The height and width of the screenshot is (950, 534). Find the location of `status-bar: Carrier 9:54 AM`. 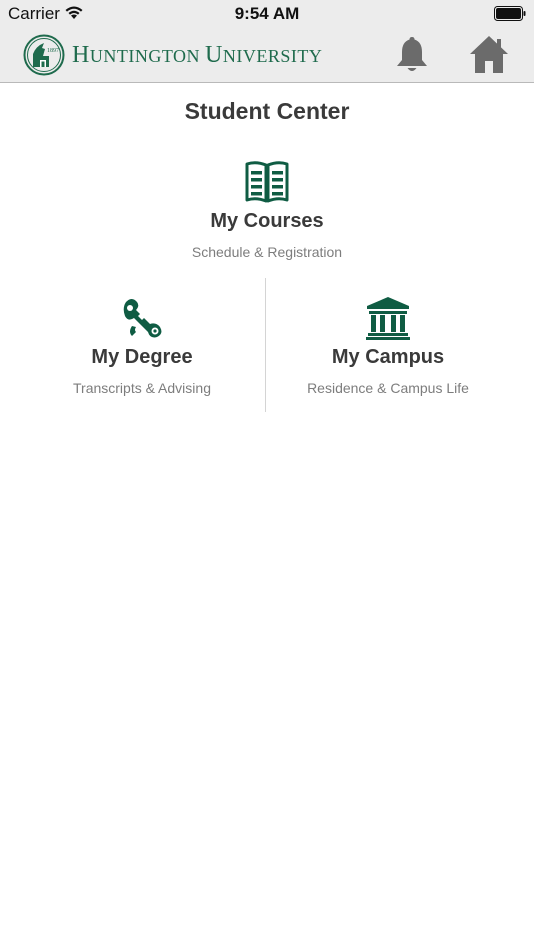

status-bar: Carrier 9:54 AM is located at coordinates (267, 14).